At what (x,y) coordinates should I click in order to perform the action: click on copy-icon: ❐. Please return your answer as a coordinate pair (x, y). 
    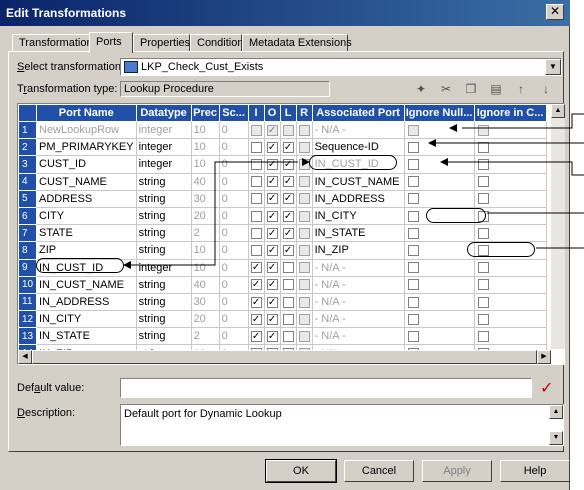
    Looking at the image, I should click on (471, 89).